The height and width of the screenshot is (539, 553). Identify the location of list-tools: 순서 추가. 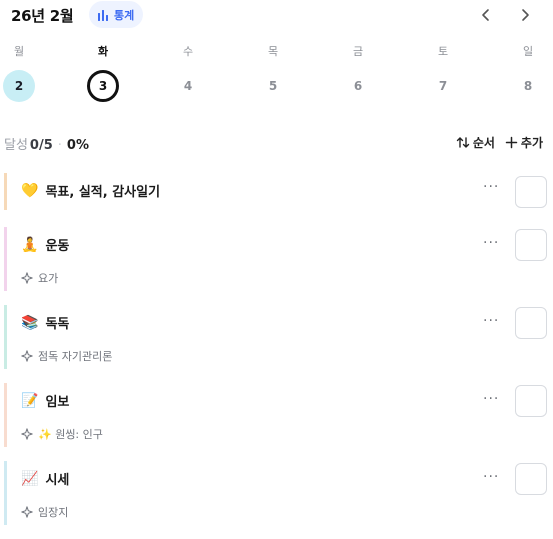
(499, 142).